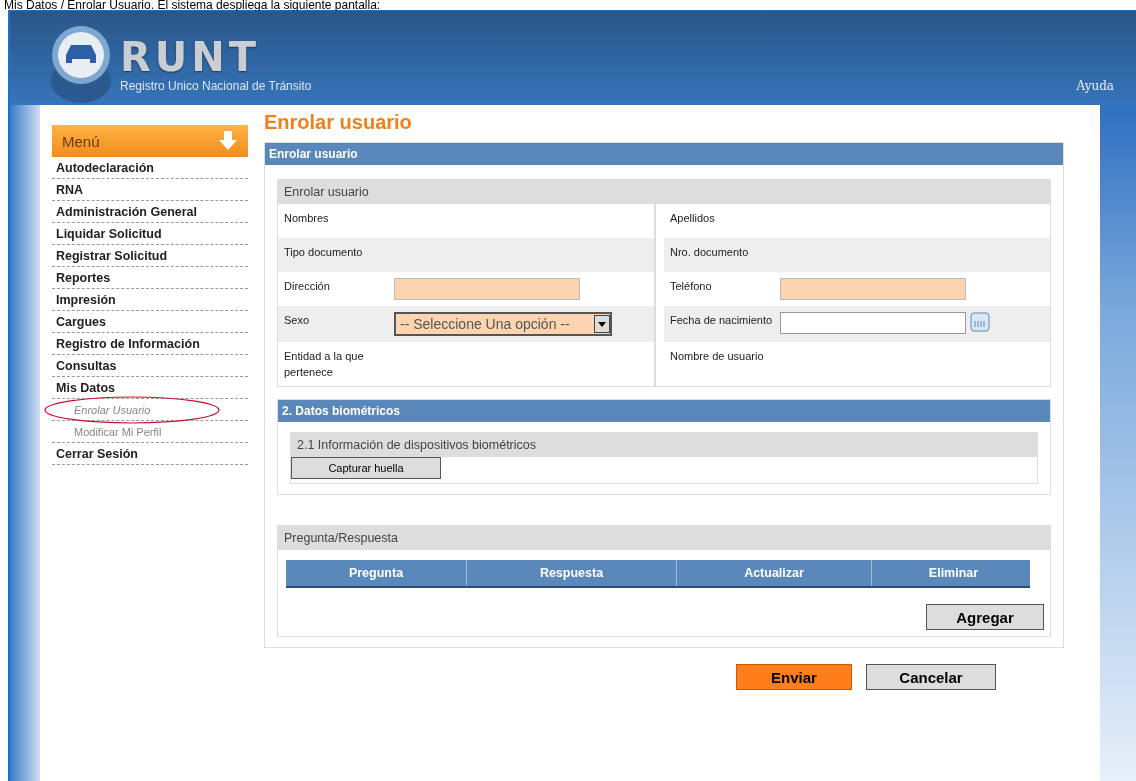  What do you see at coordinates (664, 538) in the screenshot?
I see `section-header: Pregunta/Respuesta` at bounding box center [664, 538].